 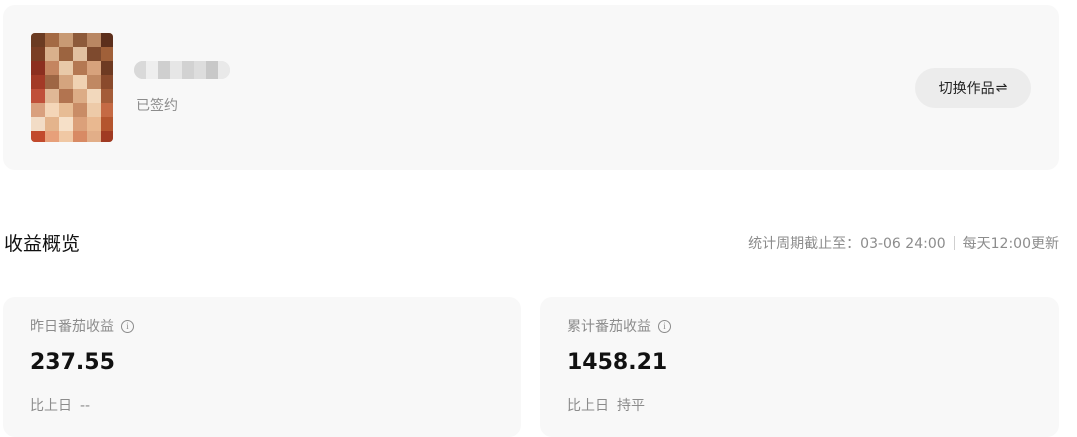 I want to click on sign-status: 已签约, so click(x=157, y=106).